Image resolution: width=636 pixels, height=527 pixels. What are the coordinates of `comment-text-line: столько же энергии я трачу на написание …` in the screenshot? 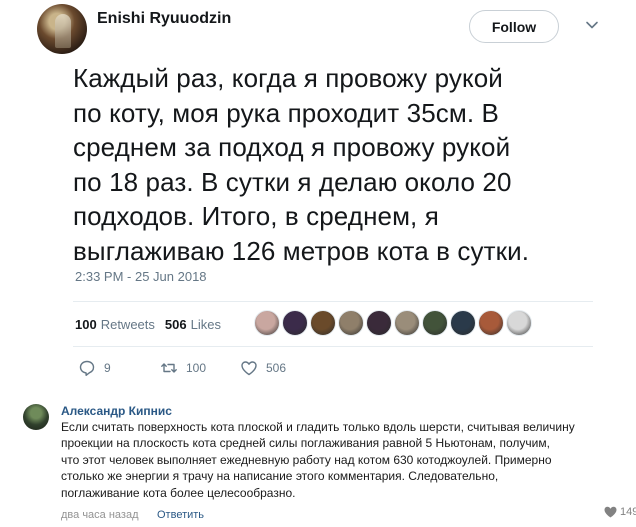 It's located at (280, 476).